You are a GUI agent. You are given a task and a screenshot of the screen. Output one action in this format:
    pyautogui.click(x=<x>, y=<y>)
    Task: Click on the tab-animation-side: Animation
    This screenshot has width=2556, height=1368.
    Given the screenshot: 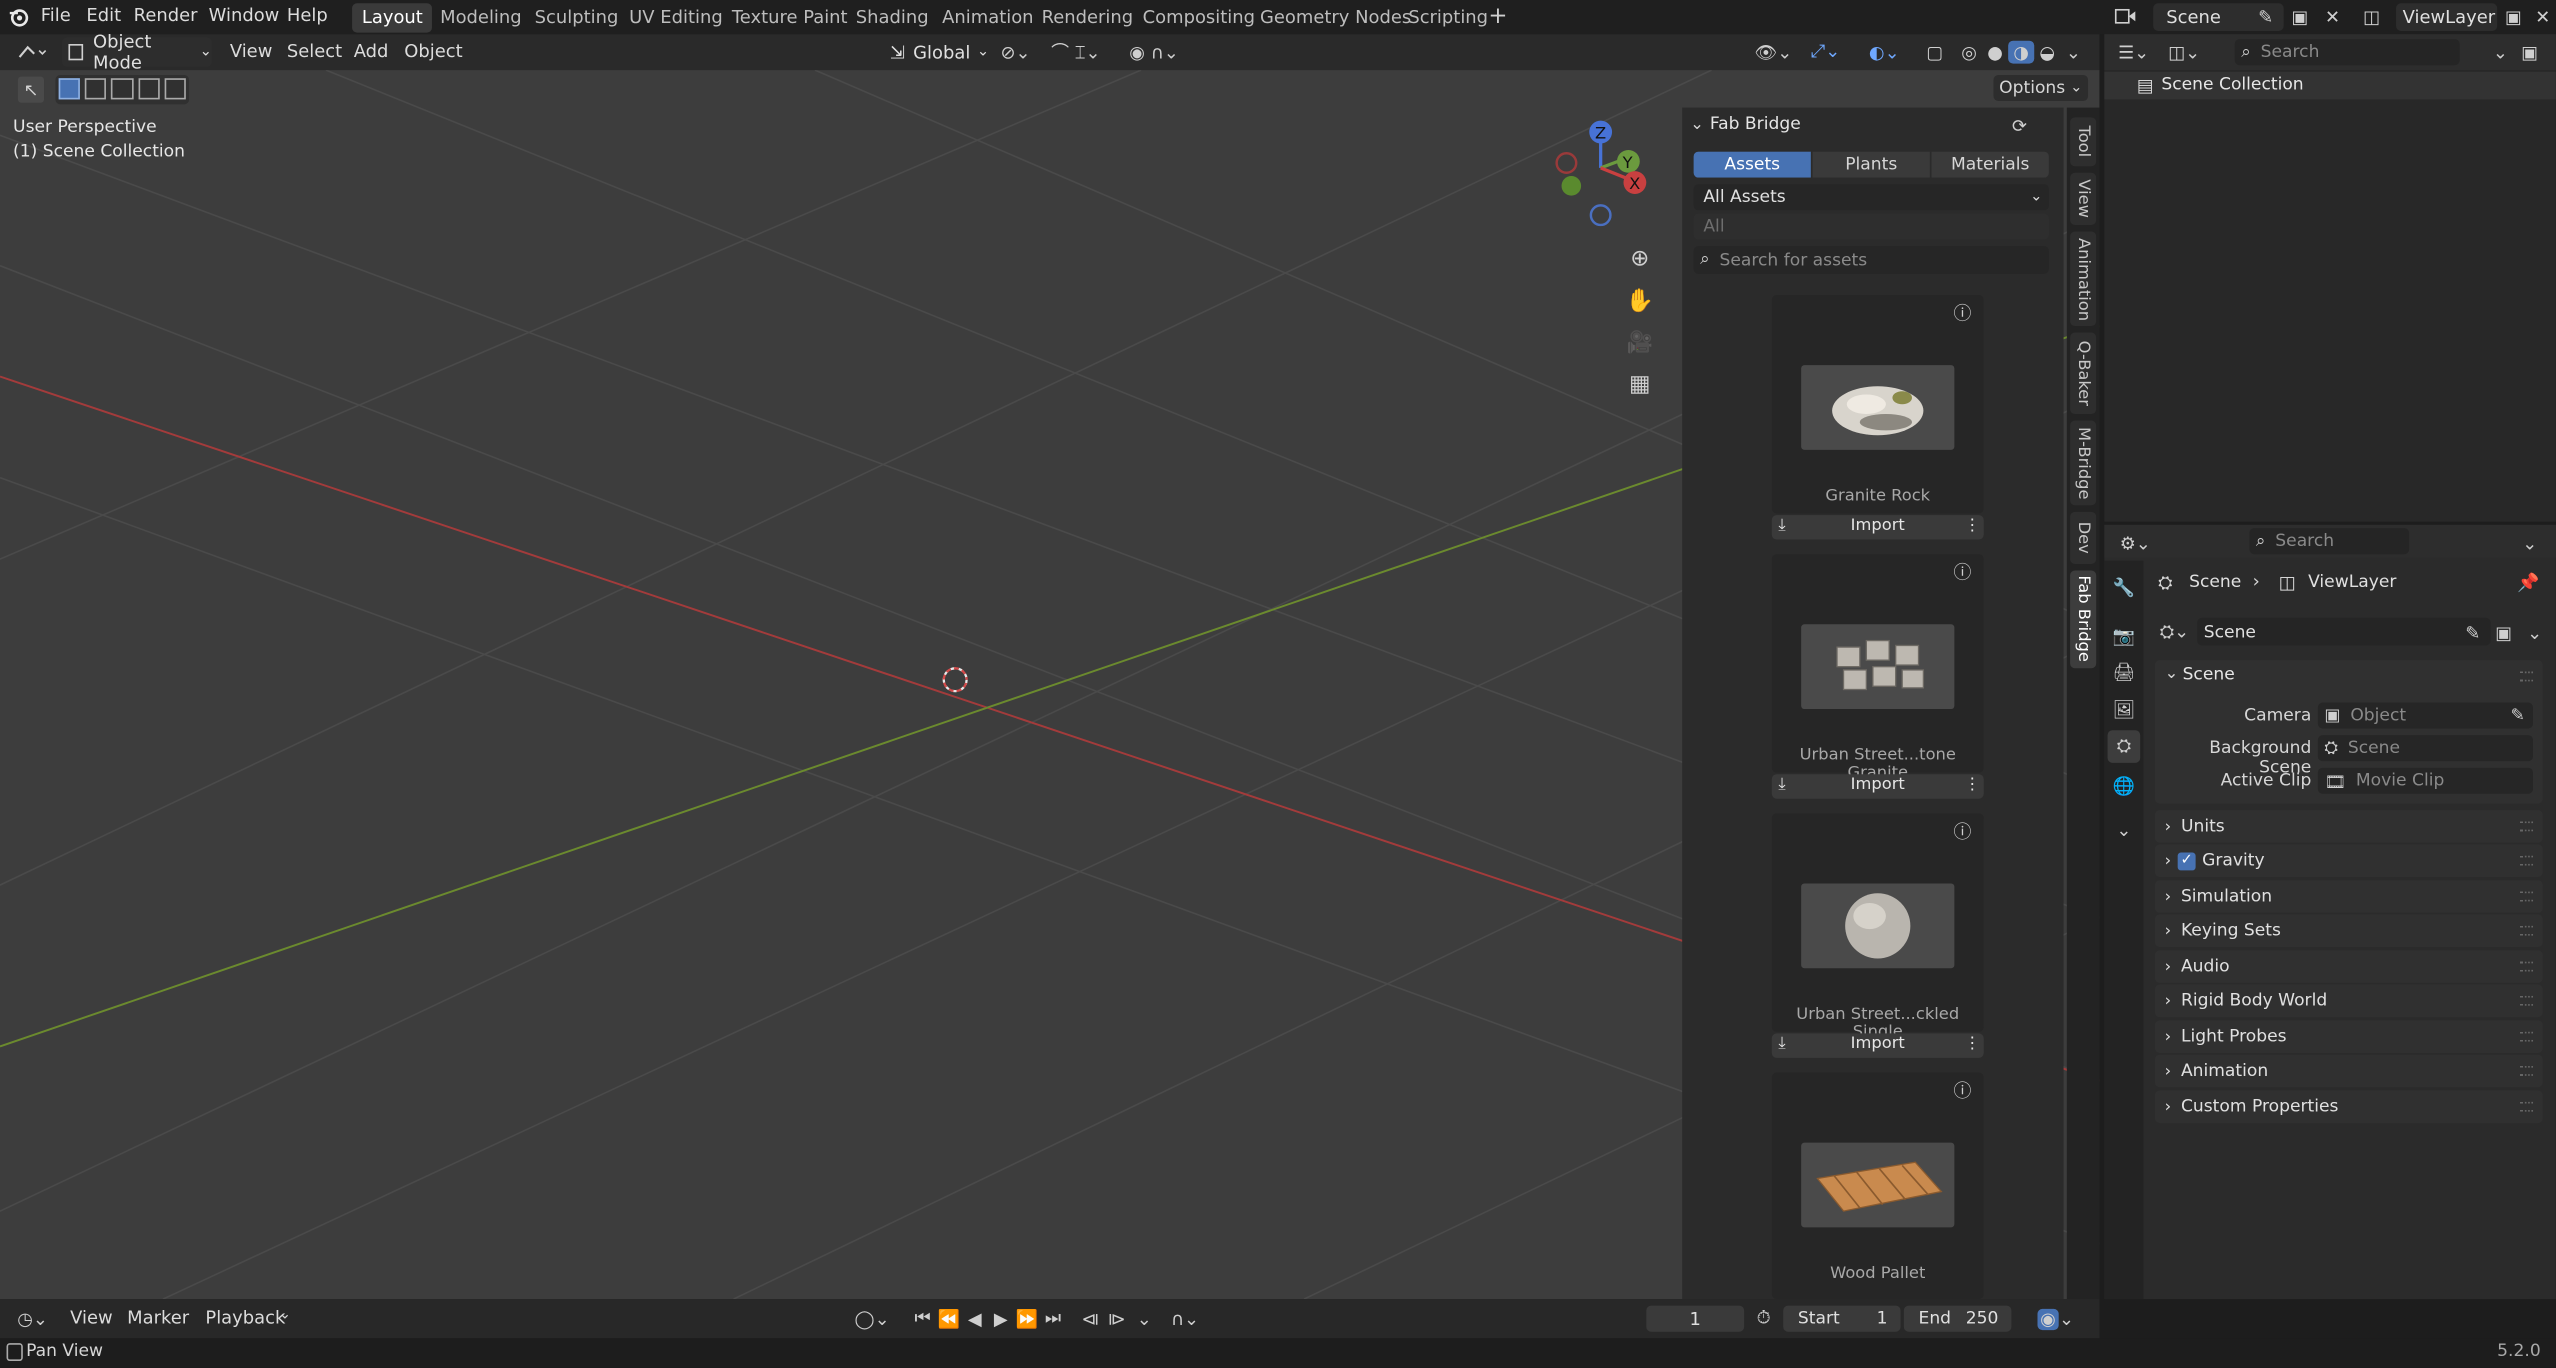 What is the action you would take?
    pyautogui.click(x=2083, y=278)
    